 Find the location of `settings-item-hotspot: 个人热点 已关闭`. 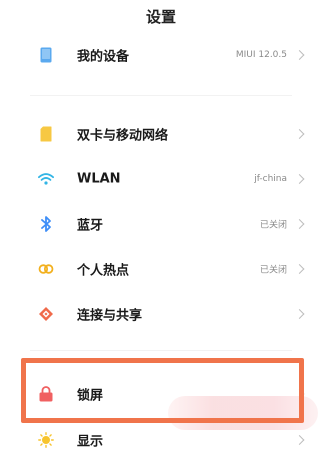

settings-item-hotspot: 个人热点 已关闭 is located at coordinates (161, 269).